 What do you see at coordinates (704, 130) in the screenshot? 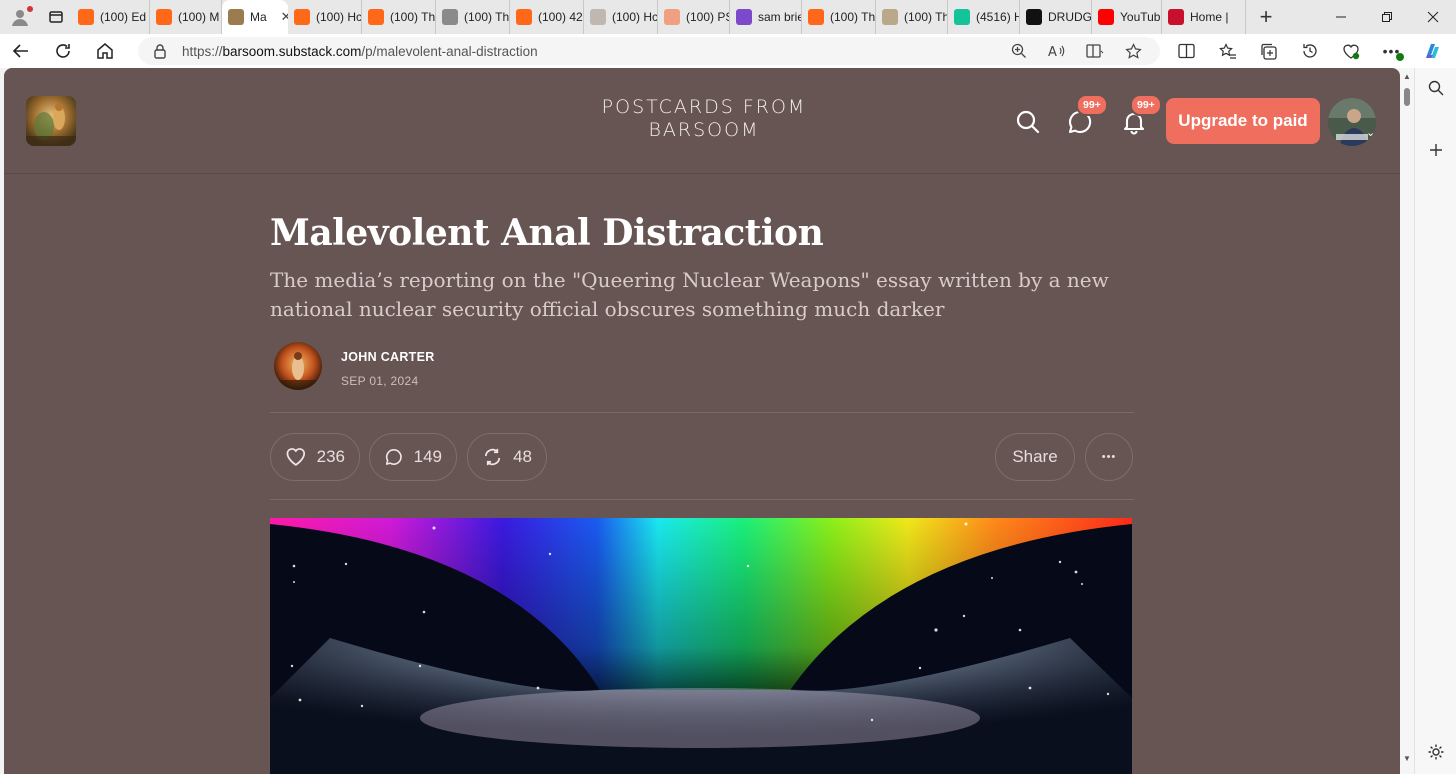
I see `publication-title-line2: BARSOOM` at bounding box center [704, 130].